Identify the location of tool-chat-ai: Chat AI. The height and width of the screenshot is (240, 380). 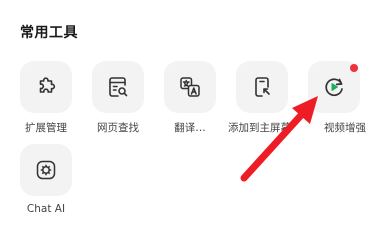
(46, 183).